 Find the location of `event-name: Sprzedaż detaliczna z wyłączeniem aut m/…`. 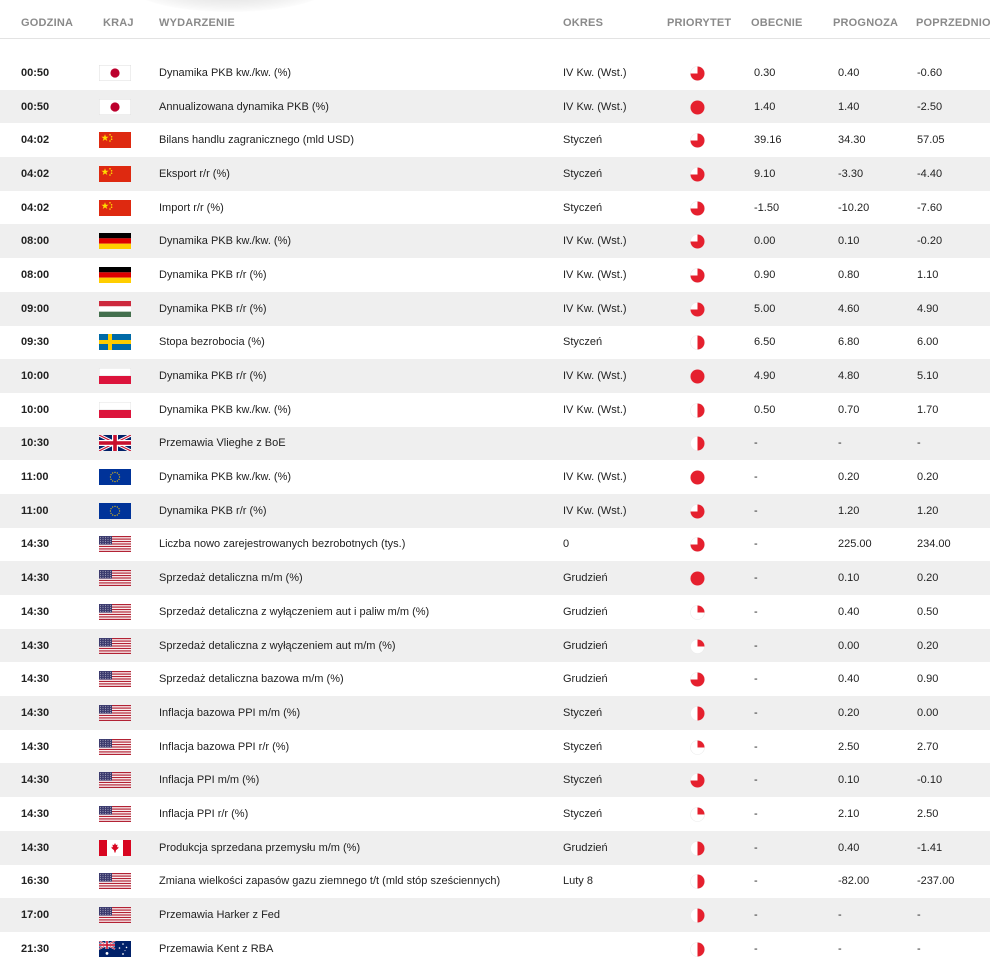

event-name: Sprzedaż detaliczna z wyłączeniem aut m/… is located at coordinates (277, 646).